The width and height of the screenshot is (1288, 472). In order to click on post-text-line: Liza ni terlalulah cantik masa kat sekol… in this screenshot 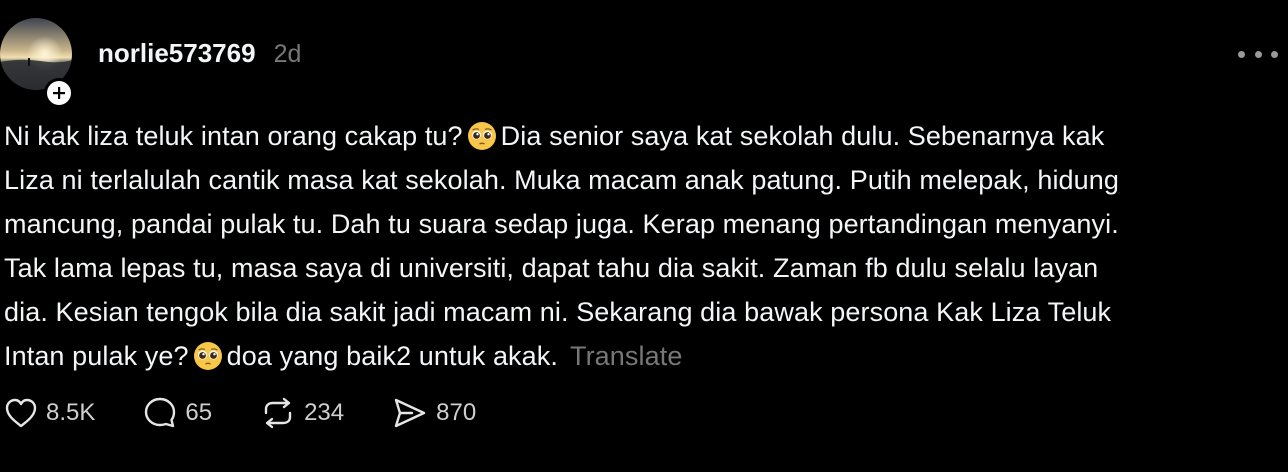, I will do `click(562, 180)`.